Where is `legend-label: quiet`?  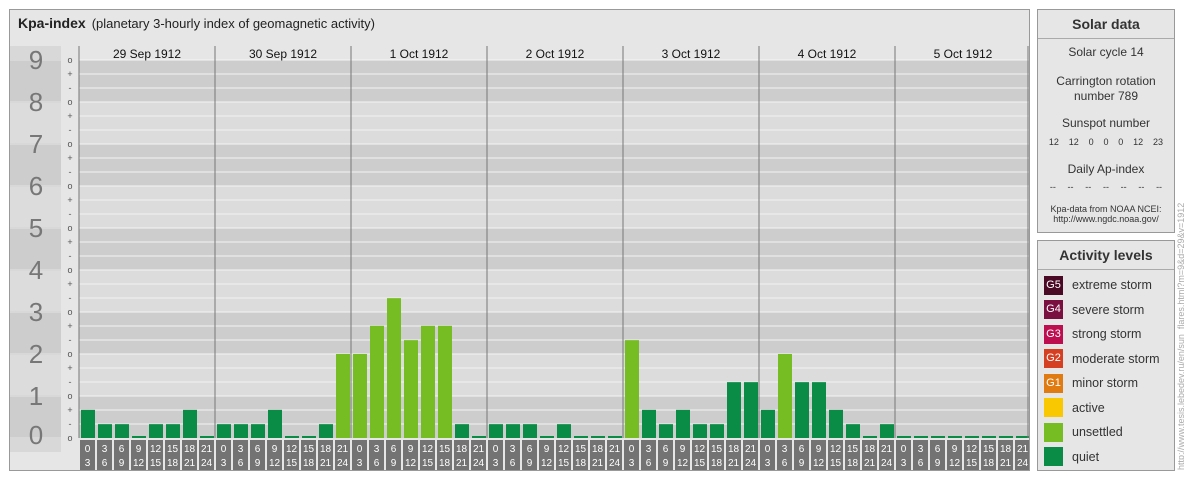 legend-label: quiet is located at coordinates (1086, 456).